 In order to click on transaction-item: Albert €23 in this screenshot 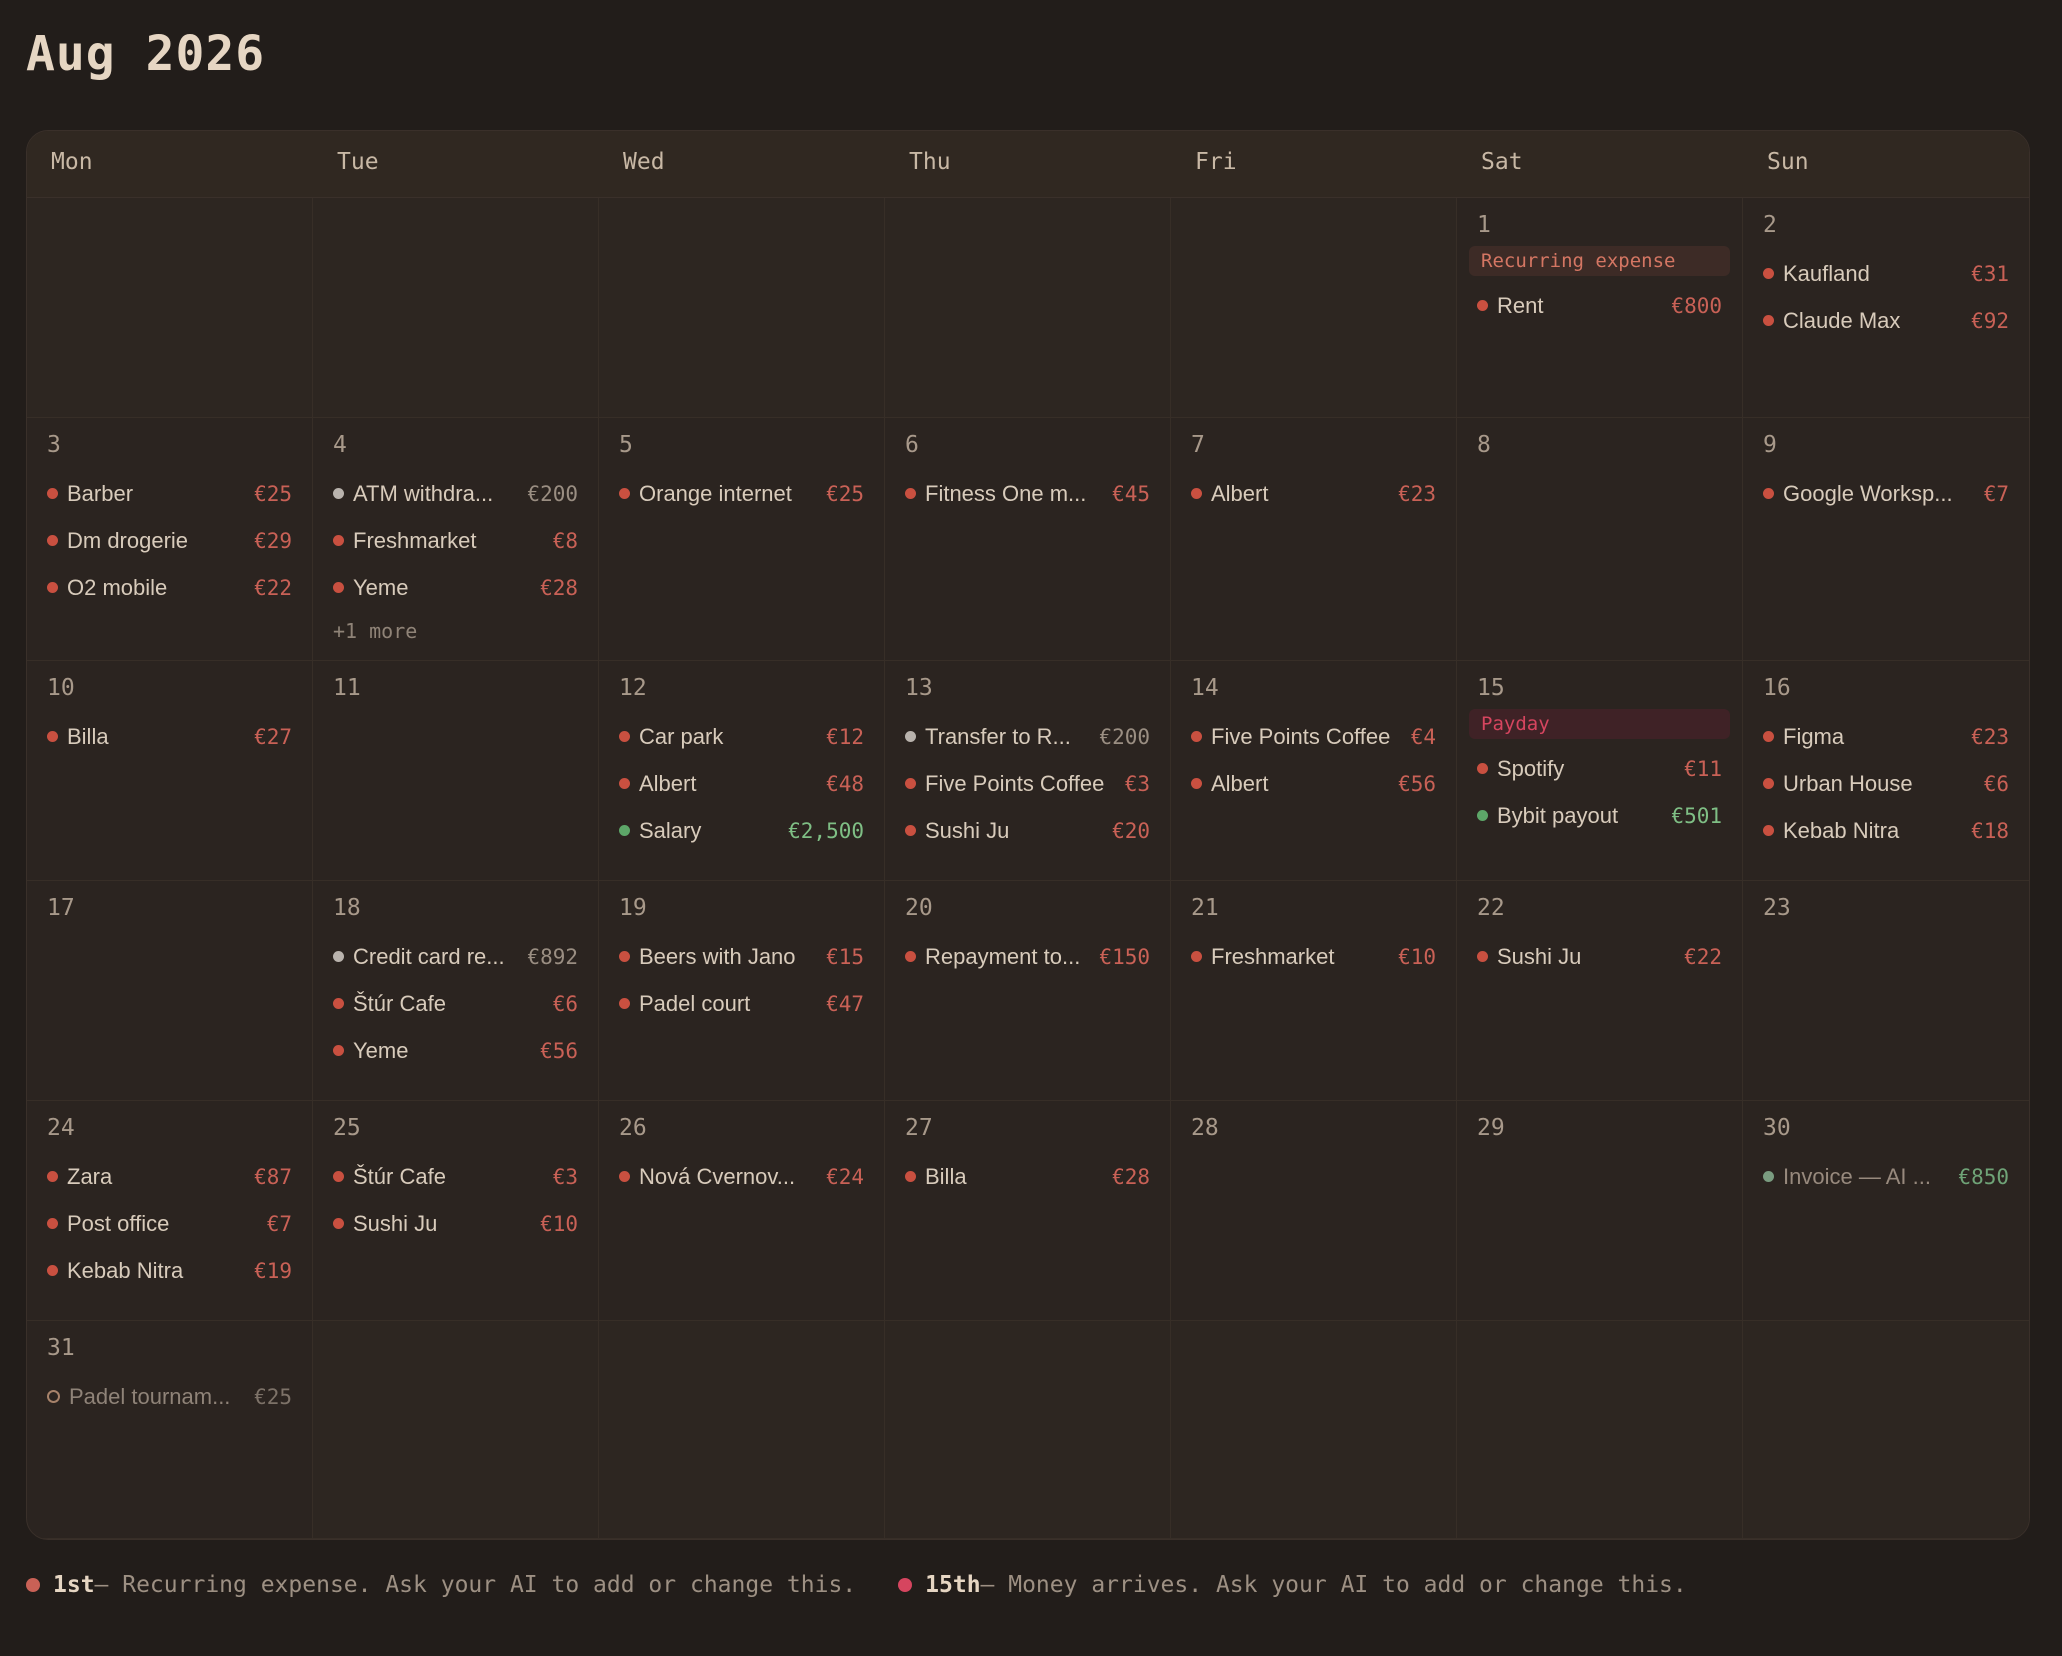, I will do `click(1313, 493)`.